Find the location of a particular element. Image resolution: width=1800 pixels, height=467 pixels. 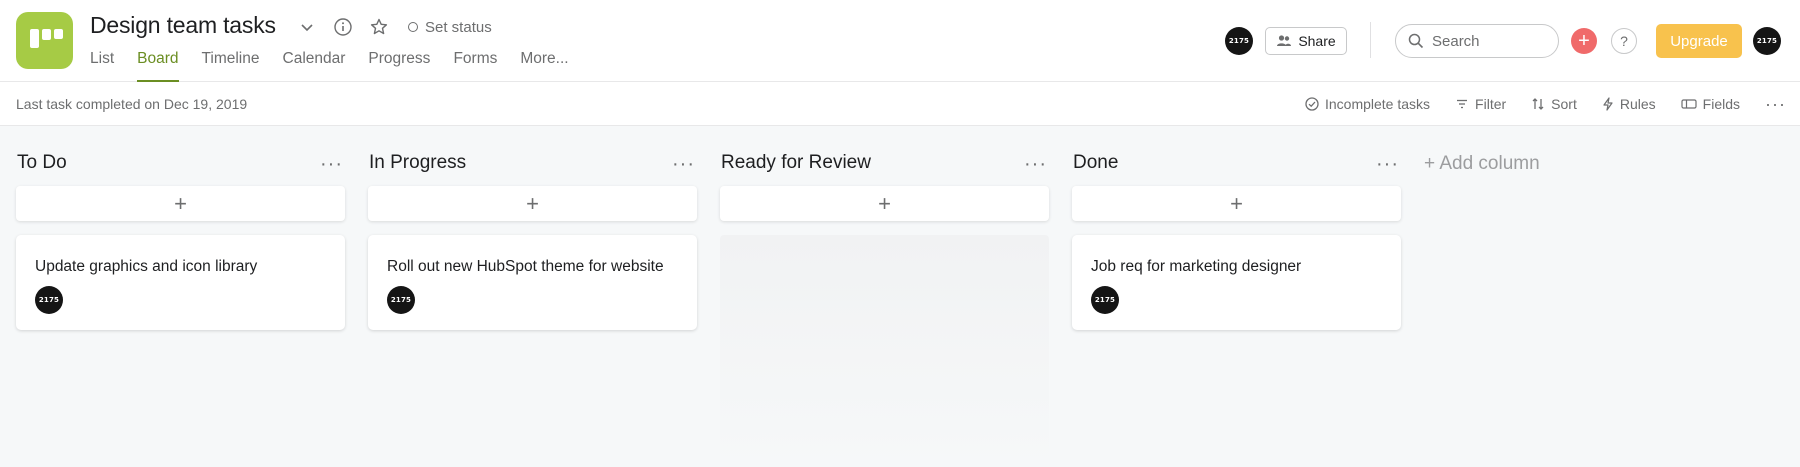

fields-label: Fields is located at coordinates (1721, 104).